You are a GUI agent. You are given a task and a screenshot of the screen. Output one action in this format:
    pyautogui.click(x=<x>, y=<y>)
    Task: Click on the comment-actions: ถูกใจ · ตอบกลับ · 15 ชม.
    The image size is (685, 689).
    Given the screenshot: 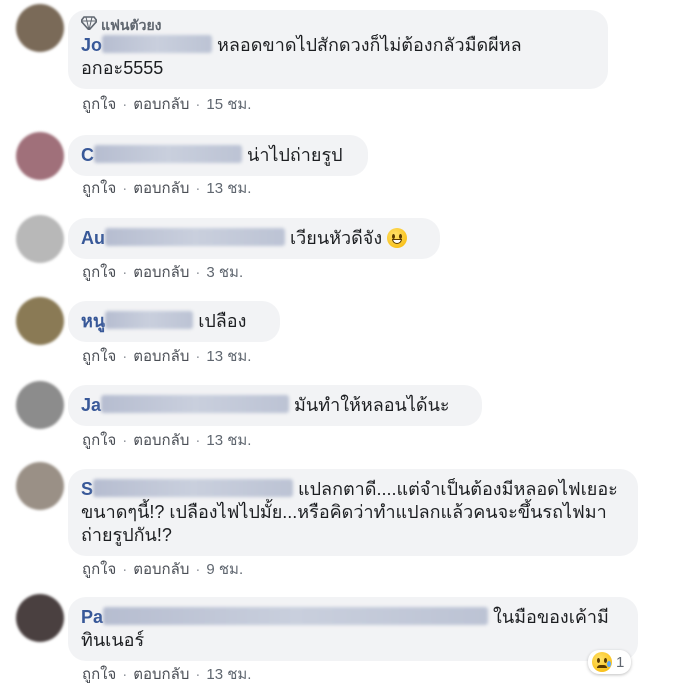 What is the action you would take?
    pyautogui.click(x=167, y=104)
    